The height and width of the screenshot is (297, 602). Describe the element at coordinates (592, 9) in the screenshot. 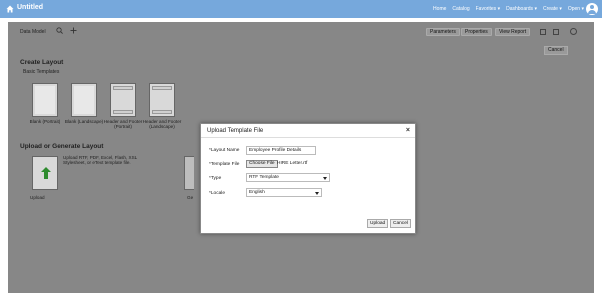

I see `user-avatar-icon` at that location.